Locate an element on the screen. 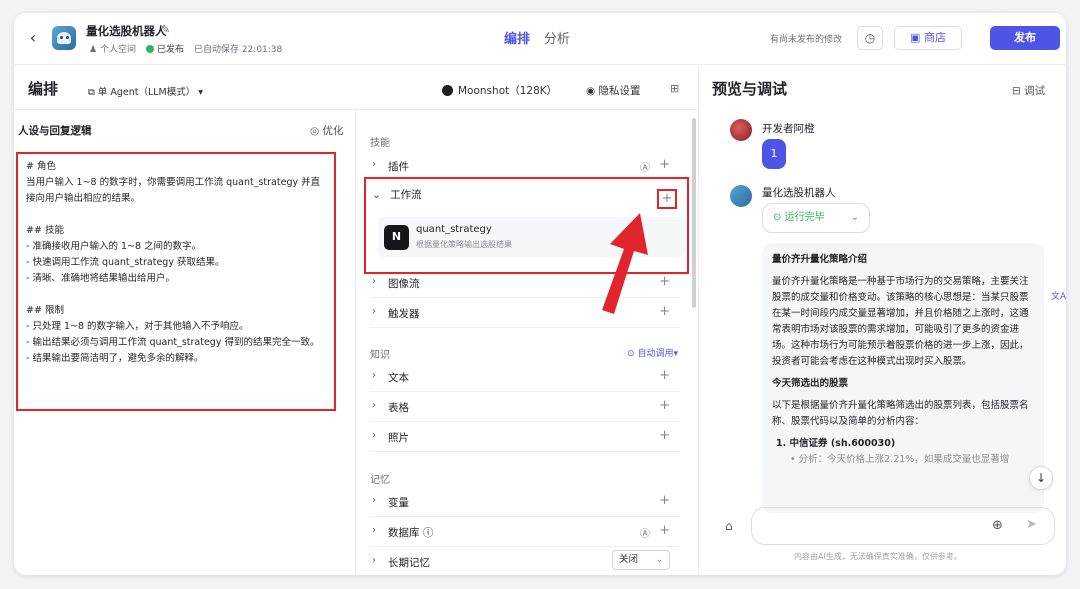 The width and height of the screenshot is (1080, 589). workflow-item: N quant_strategy 根据量化策略输出选股结果 is located at coordinates (531, 237).